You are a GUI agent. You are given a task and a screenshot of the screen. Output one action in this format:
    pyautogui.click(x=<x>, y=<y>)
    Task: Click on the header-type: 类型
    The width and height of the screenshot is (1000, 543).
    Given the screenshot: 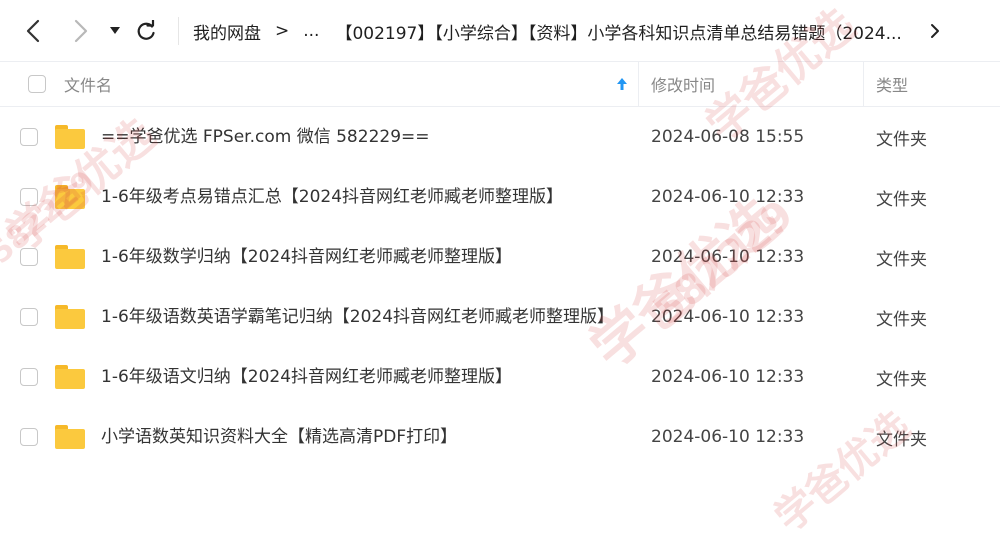 What is the action you would take?
    pyautogui.click(x=892, y=84)
    